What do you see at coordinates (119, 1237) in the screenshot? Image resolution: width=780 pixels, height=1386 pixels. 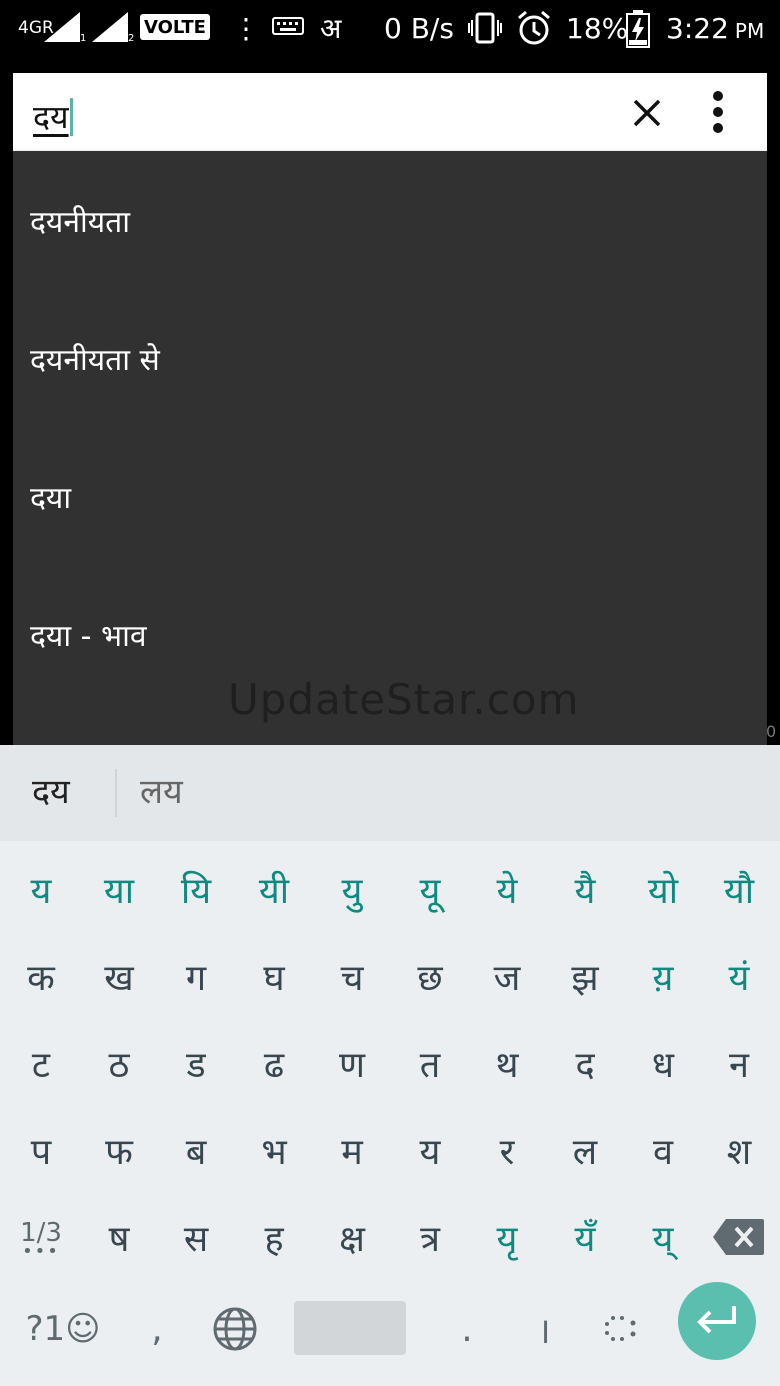 I see `key: ष` at bounding box center [119, 1237].